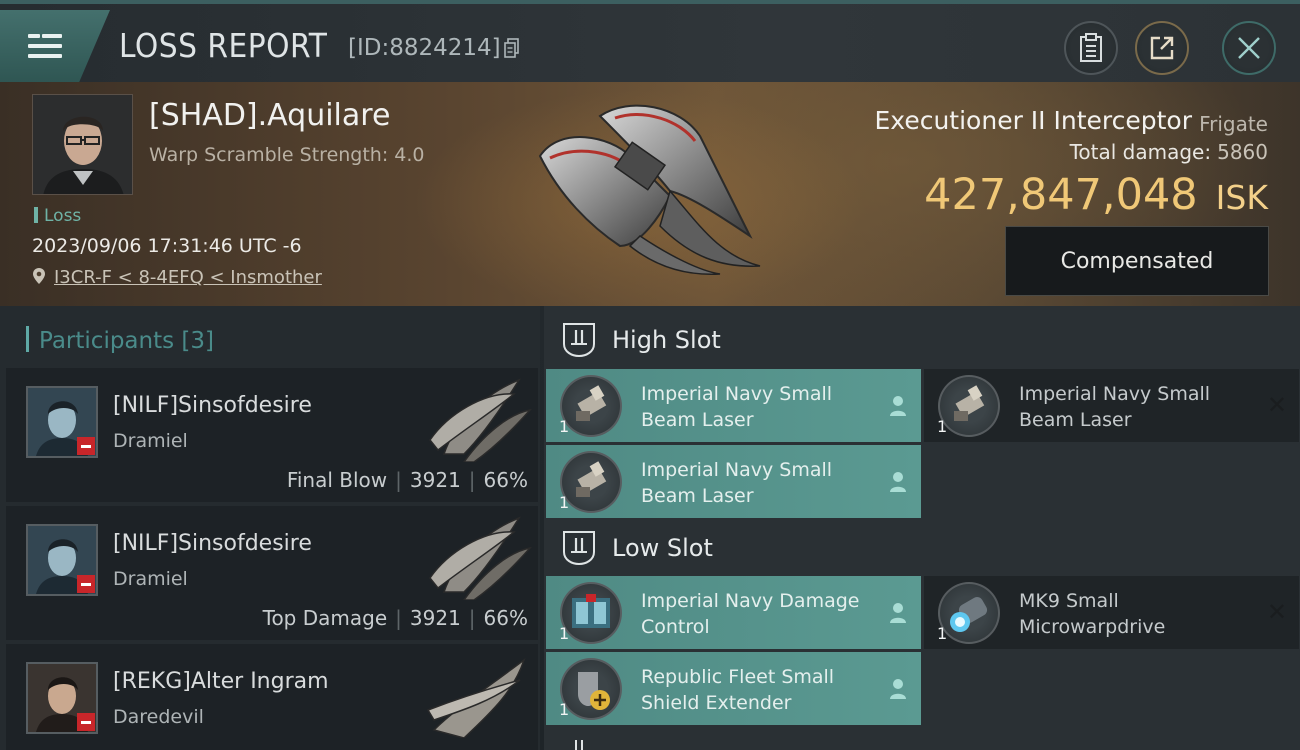  What do you see at coordinates (158, 717) in the screenshot?
I see `participant-ship: Daredevil` at bounding box center [158, 717].